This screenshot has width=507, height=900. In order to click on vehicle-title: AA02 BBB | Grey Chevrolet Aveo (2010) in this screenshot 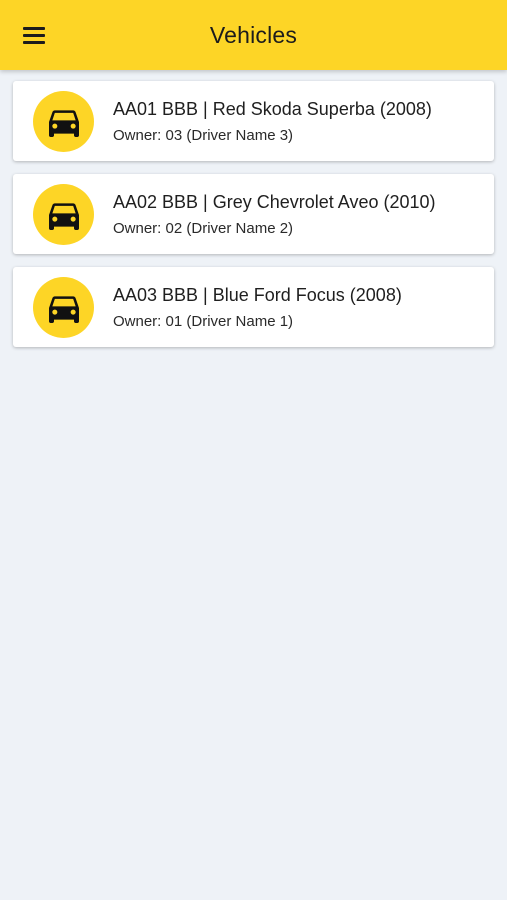, I will do `click(274, 202)`.